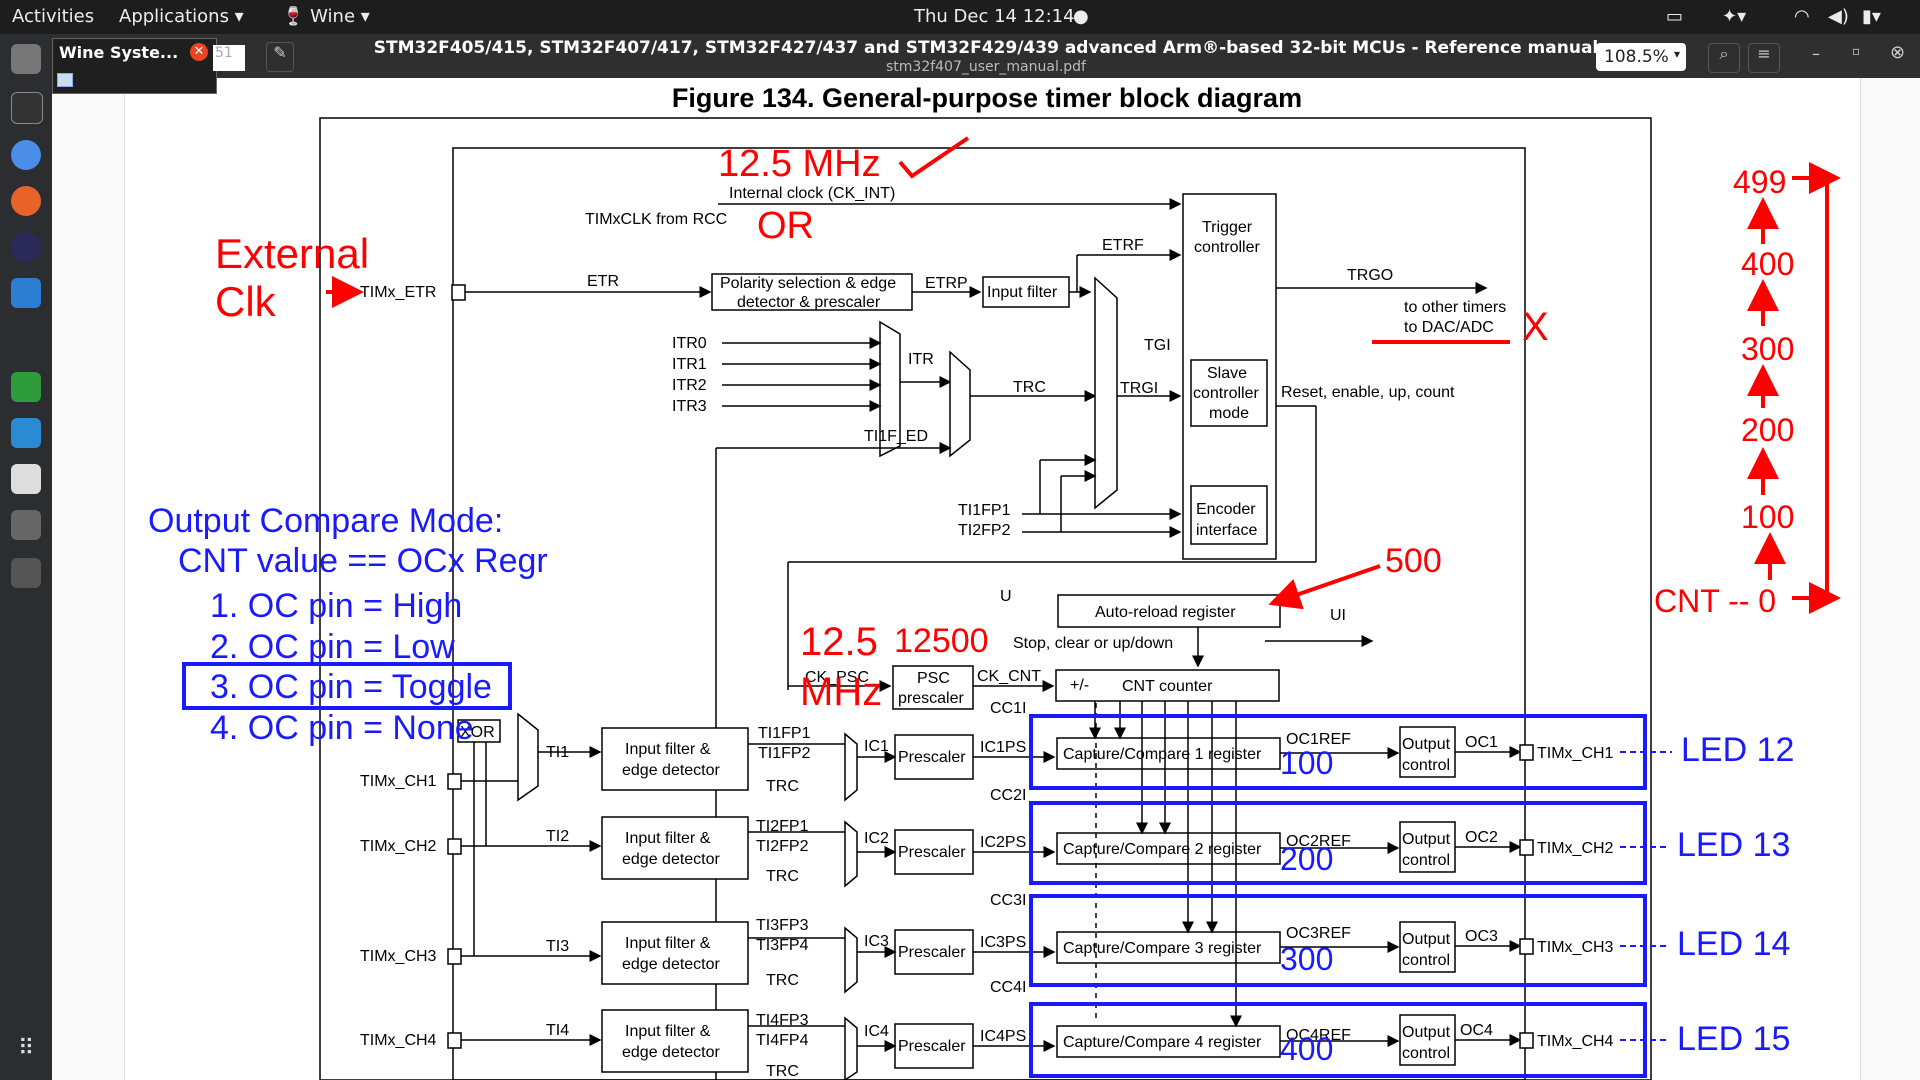 This screenshot has height=1080, width=1920. What do you see at coordinates (946, 283) in the screenshot?
I see `etrp-label: ETRP` at bounding box center [946, 283].